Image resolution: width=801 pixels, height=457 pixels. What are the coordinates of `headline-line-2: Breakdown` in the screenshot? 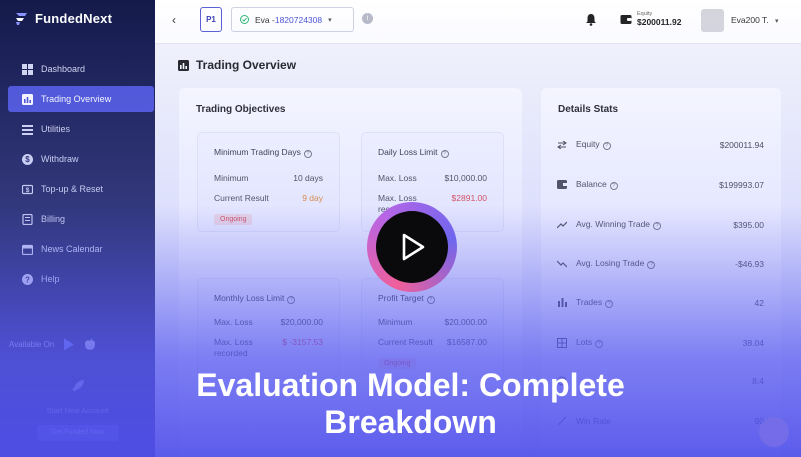 It's located at (410, 422).